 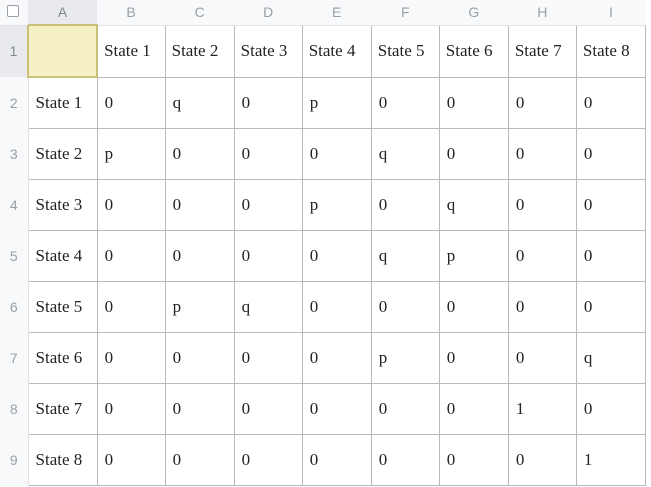 What do you see at coordinates (611, 154) in the screenshot?
I see `cell-i3: 0` at bounding box center [611, 154].